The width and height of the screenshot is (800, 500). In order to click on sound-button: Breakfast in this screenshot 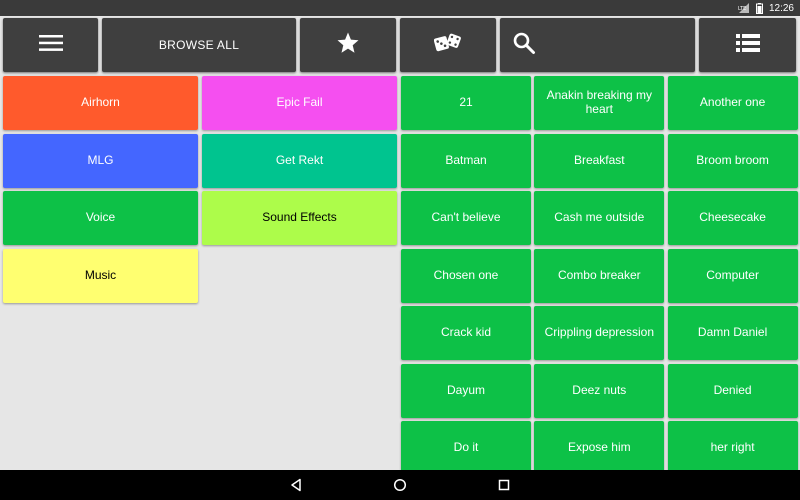, I will do `click(599, 160)`.